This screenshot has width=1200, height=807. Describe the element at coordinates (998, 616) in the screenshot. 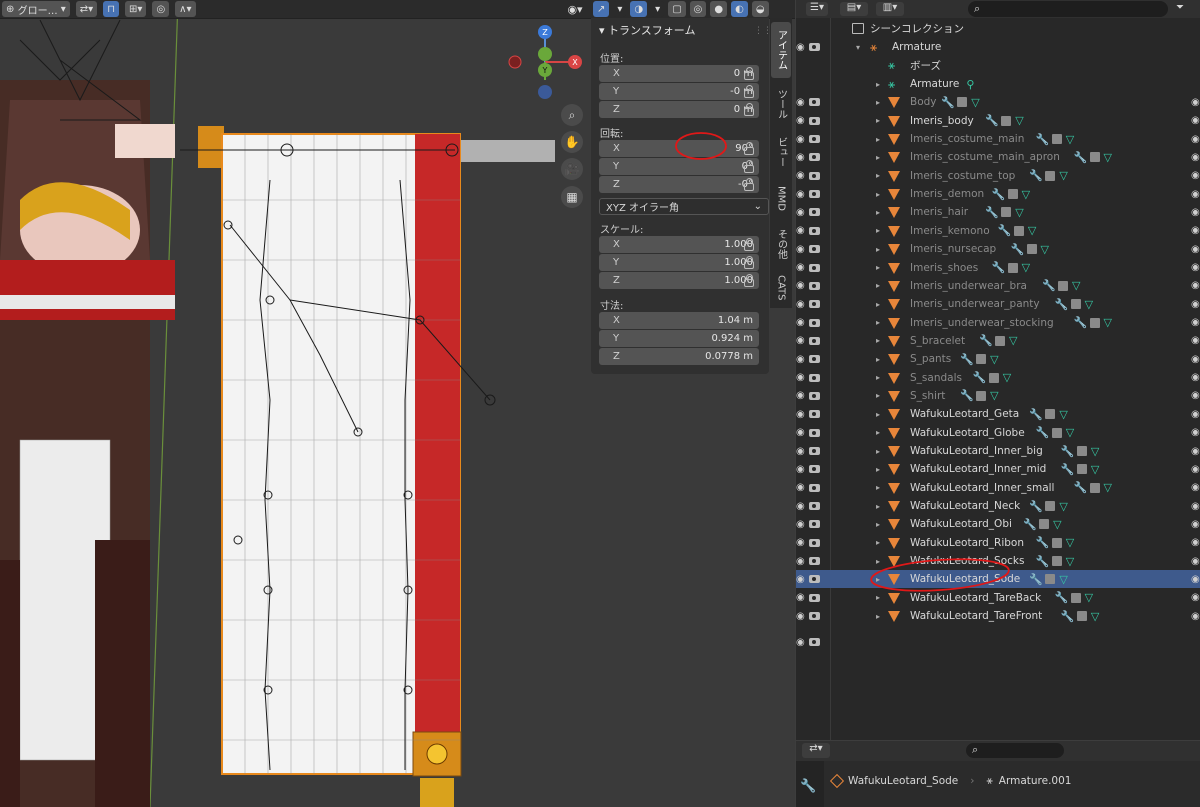

I see `outliner-row: ◉ ▸ WafukuLeotard_TareFront 🔧 ▽ ◉` at that location.